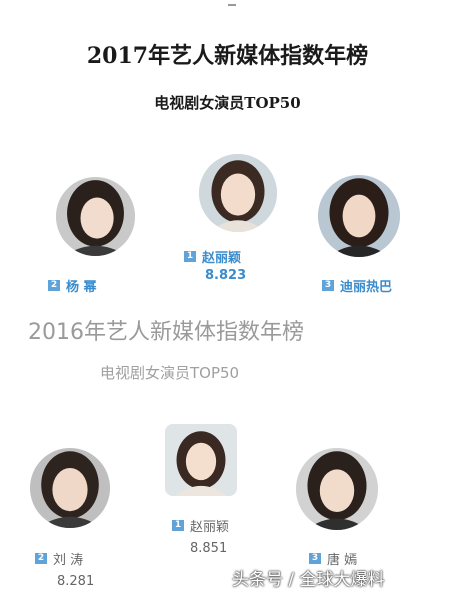 This screenshot has height=600, width=455. Describe the element at coordinates (227, 56) in the screenshot. I see `page-title-2017: 2017年艺人新媒体指数年榜` at that location.